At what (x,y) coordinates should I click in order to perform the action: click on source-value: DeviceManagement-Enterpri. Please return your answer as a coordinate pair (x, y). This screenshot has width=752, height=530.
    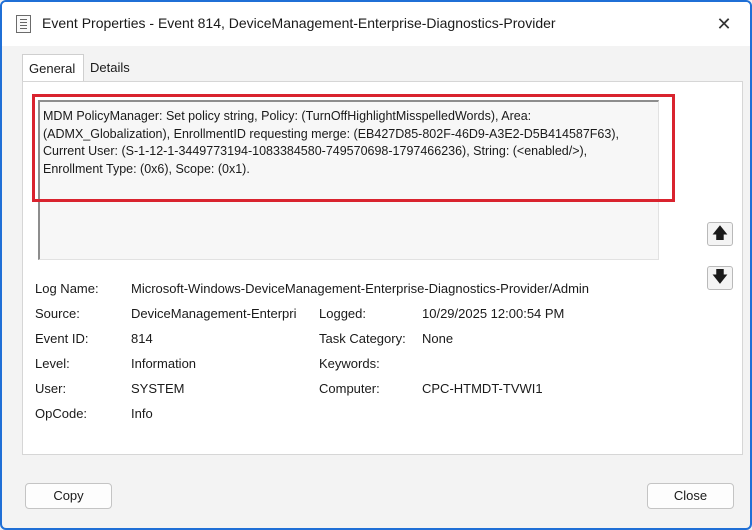
    Looking at the image, I should click on (214, 313).